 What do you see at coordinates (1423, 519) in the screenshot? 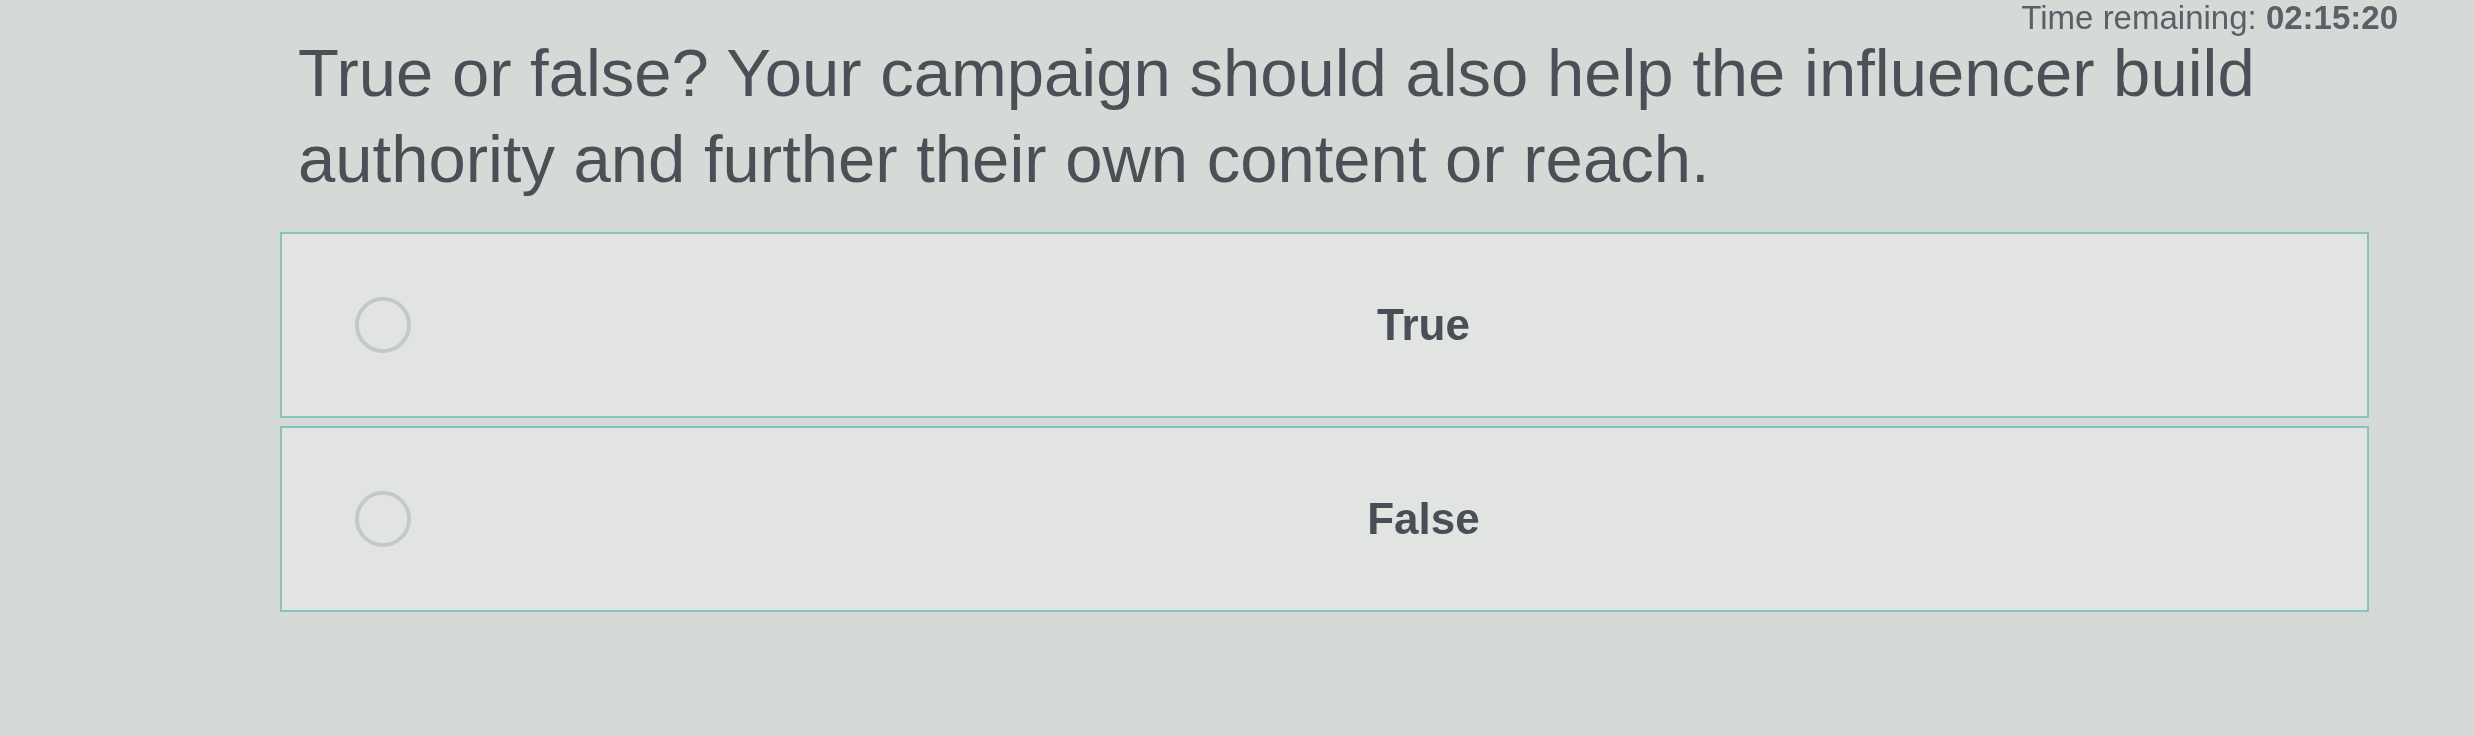
I see `option-label: False` at bounding box center [1423, 519].